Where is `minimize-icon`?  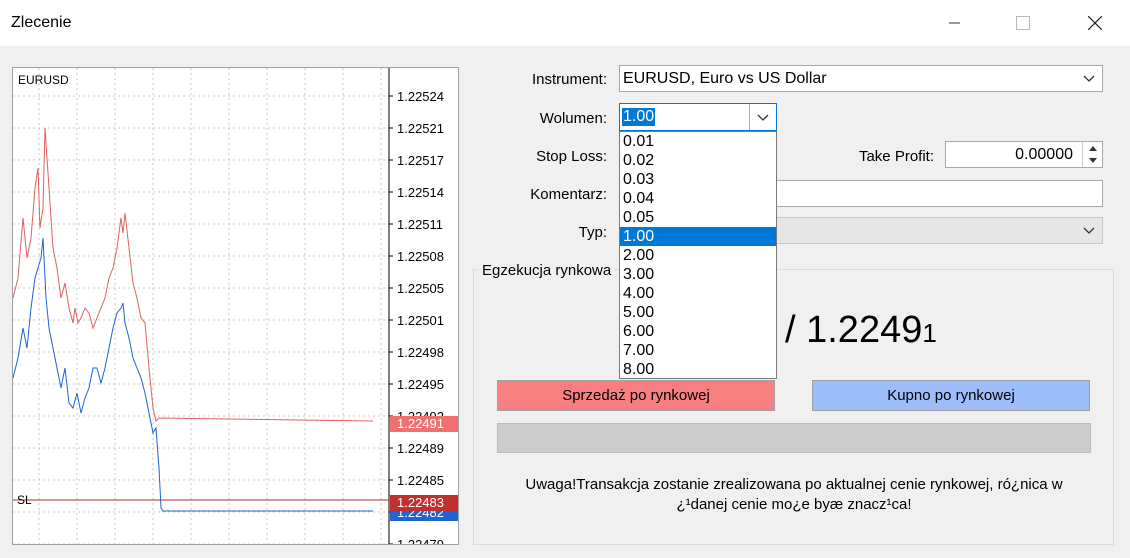
minimize-icon is located at coordinates (954, 23).